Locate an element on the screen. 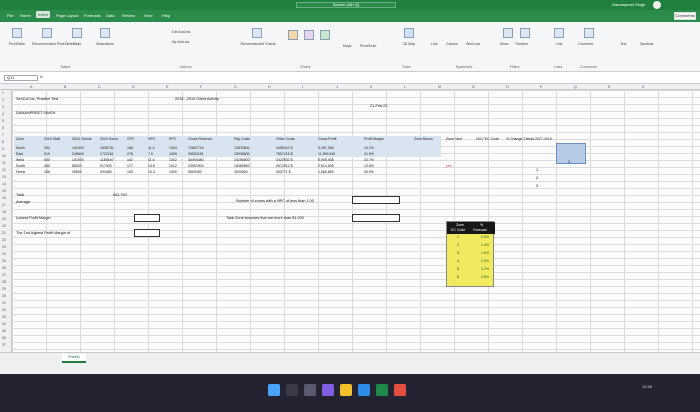 The height and width of the screenshot is (412, 700). header-cell: Zone Bonus is located at coordinates (423, 139).